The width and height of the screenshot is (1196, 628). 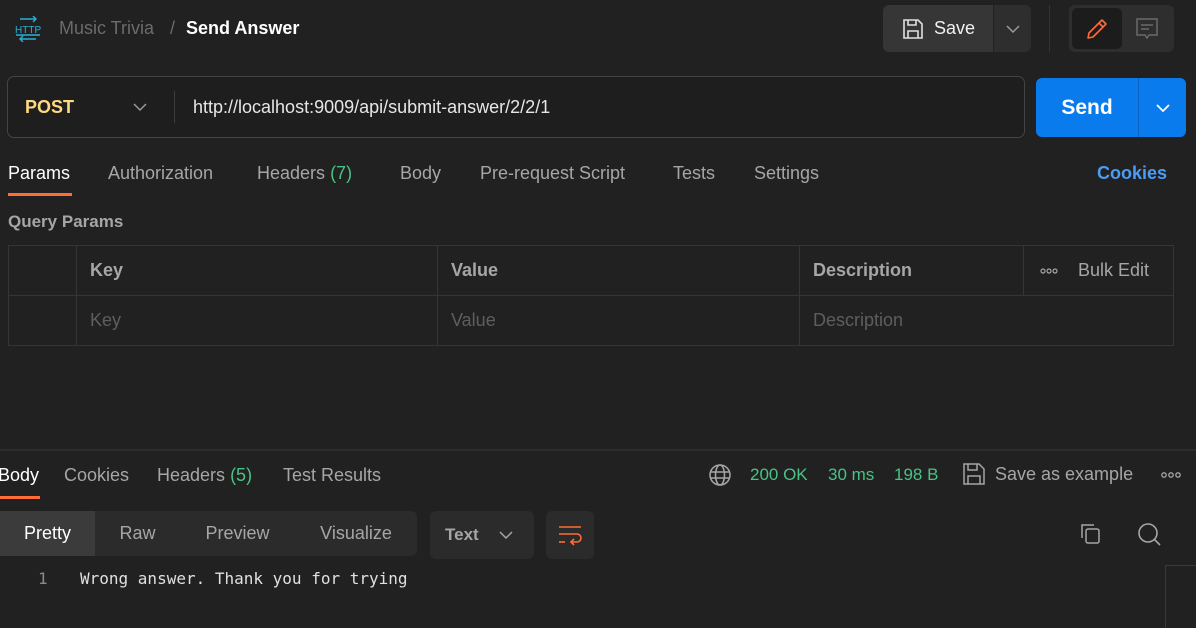 I want to click on row-checkbox-cell, so click(x=43, y=320).